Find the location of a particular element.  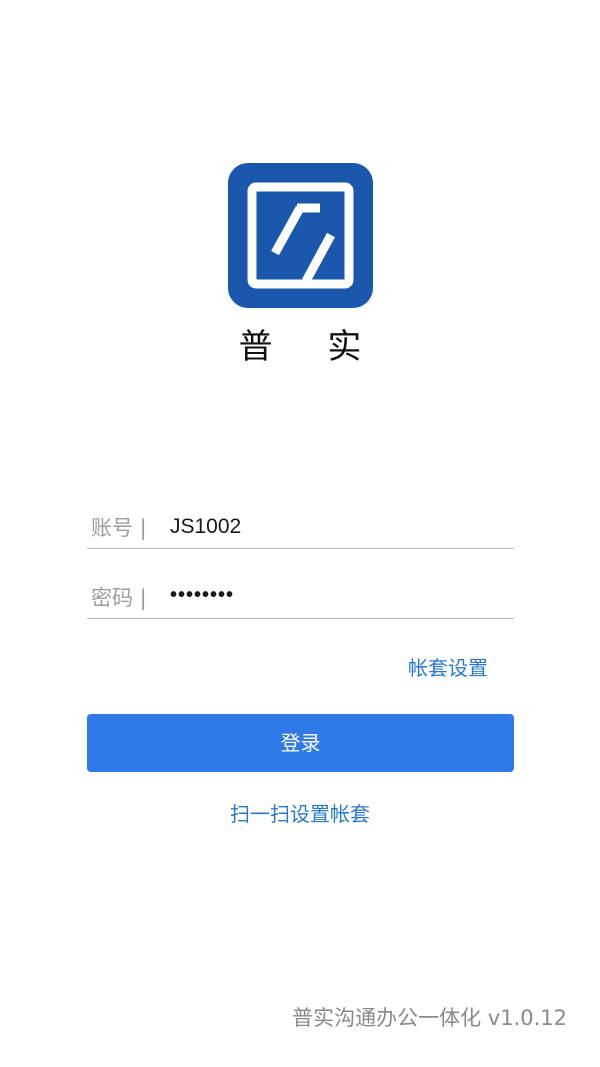

account-input is located at coordinates (335, 527).